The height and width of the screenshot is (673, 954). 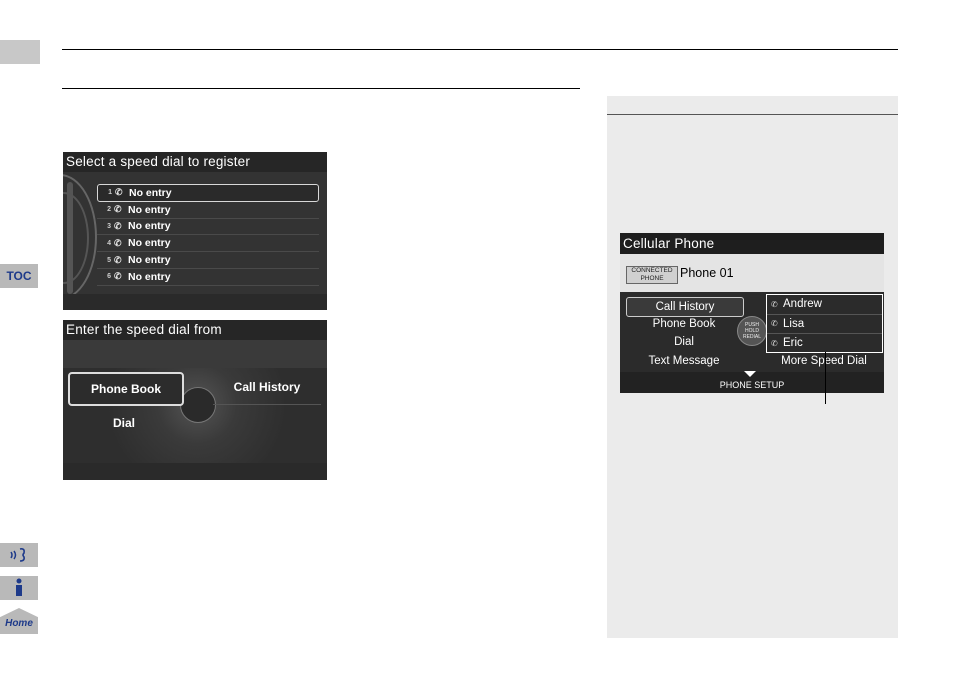 I want to click on callout-line, so click(x=825, y=378).